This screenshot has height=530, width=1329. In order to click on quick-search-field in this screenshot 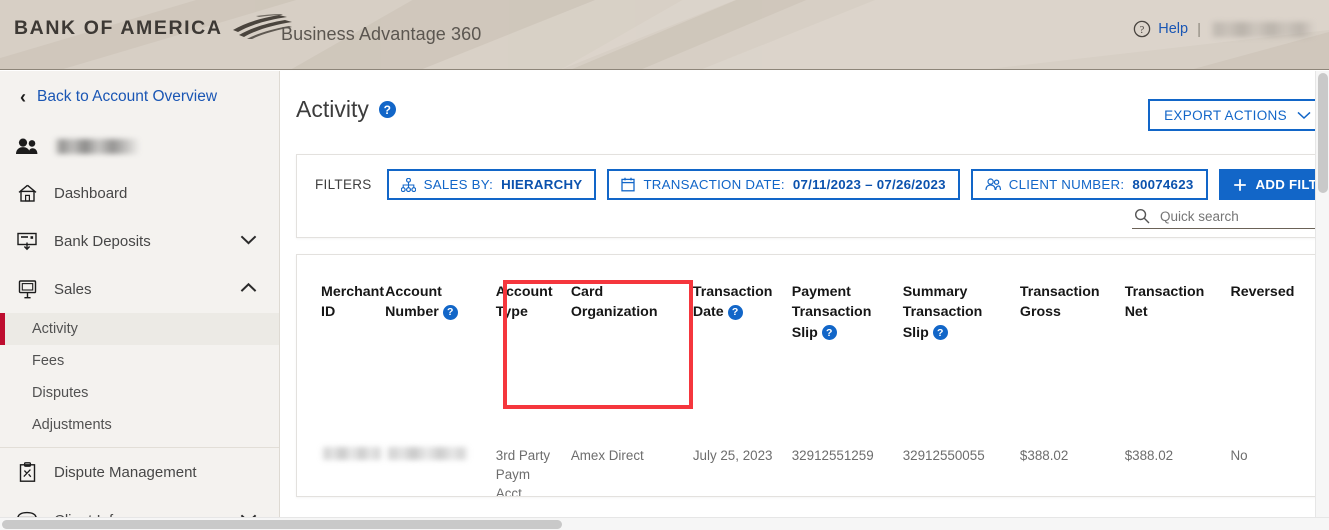, I will do `click(1229, 216)`.